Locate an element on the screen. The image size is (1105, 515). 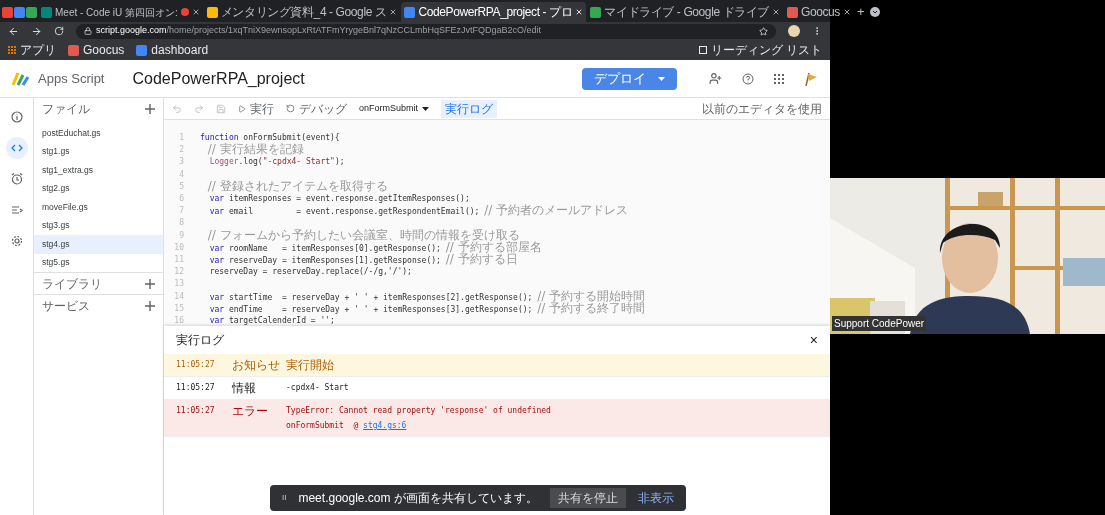
section-heading: ライブラリ is located at coordinates (72, 284).